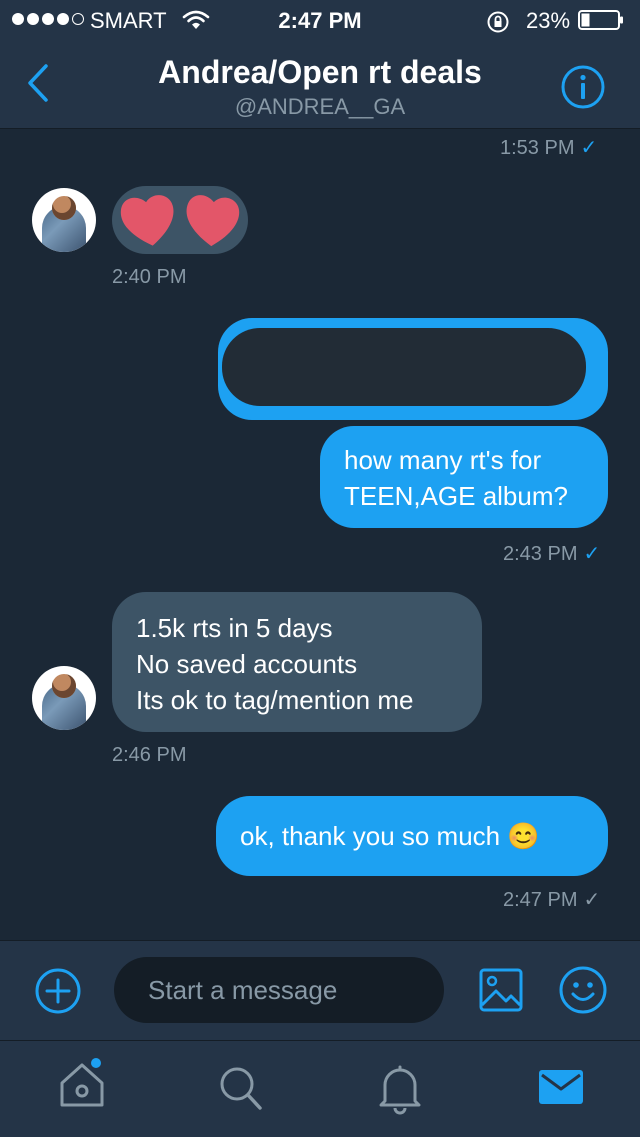  I want to click on message-bubble-incoming, so click(180, 220).